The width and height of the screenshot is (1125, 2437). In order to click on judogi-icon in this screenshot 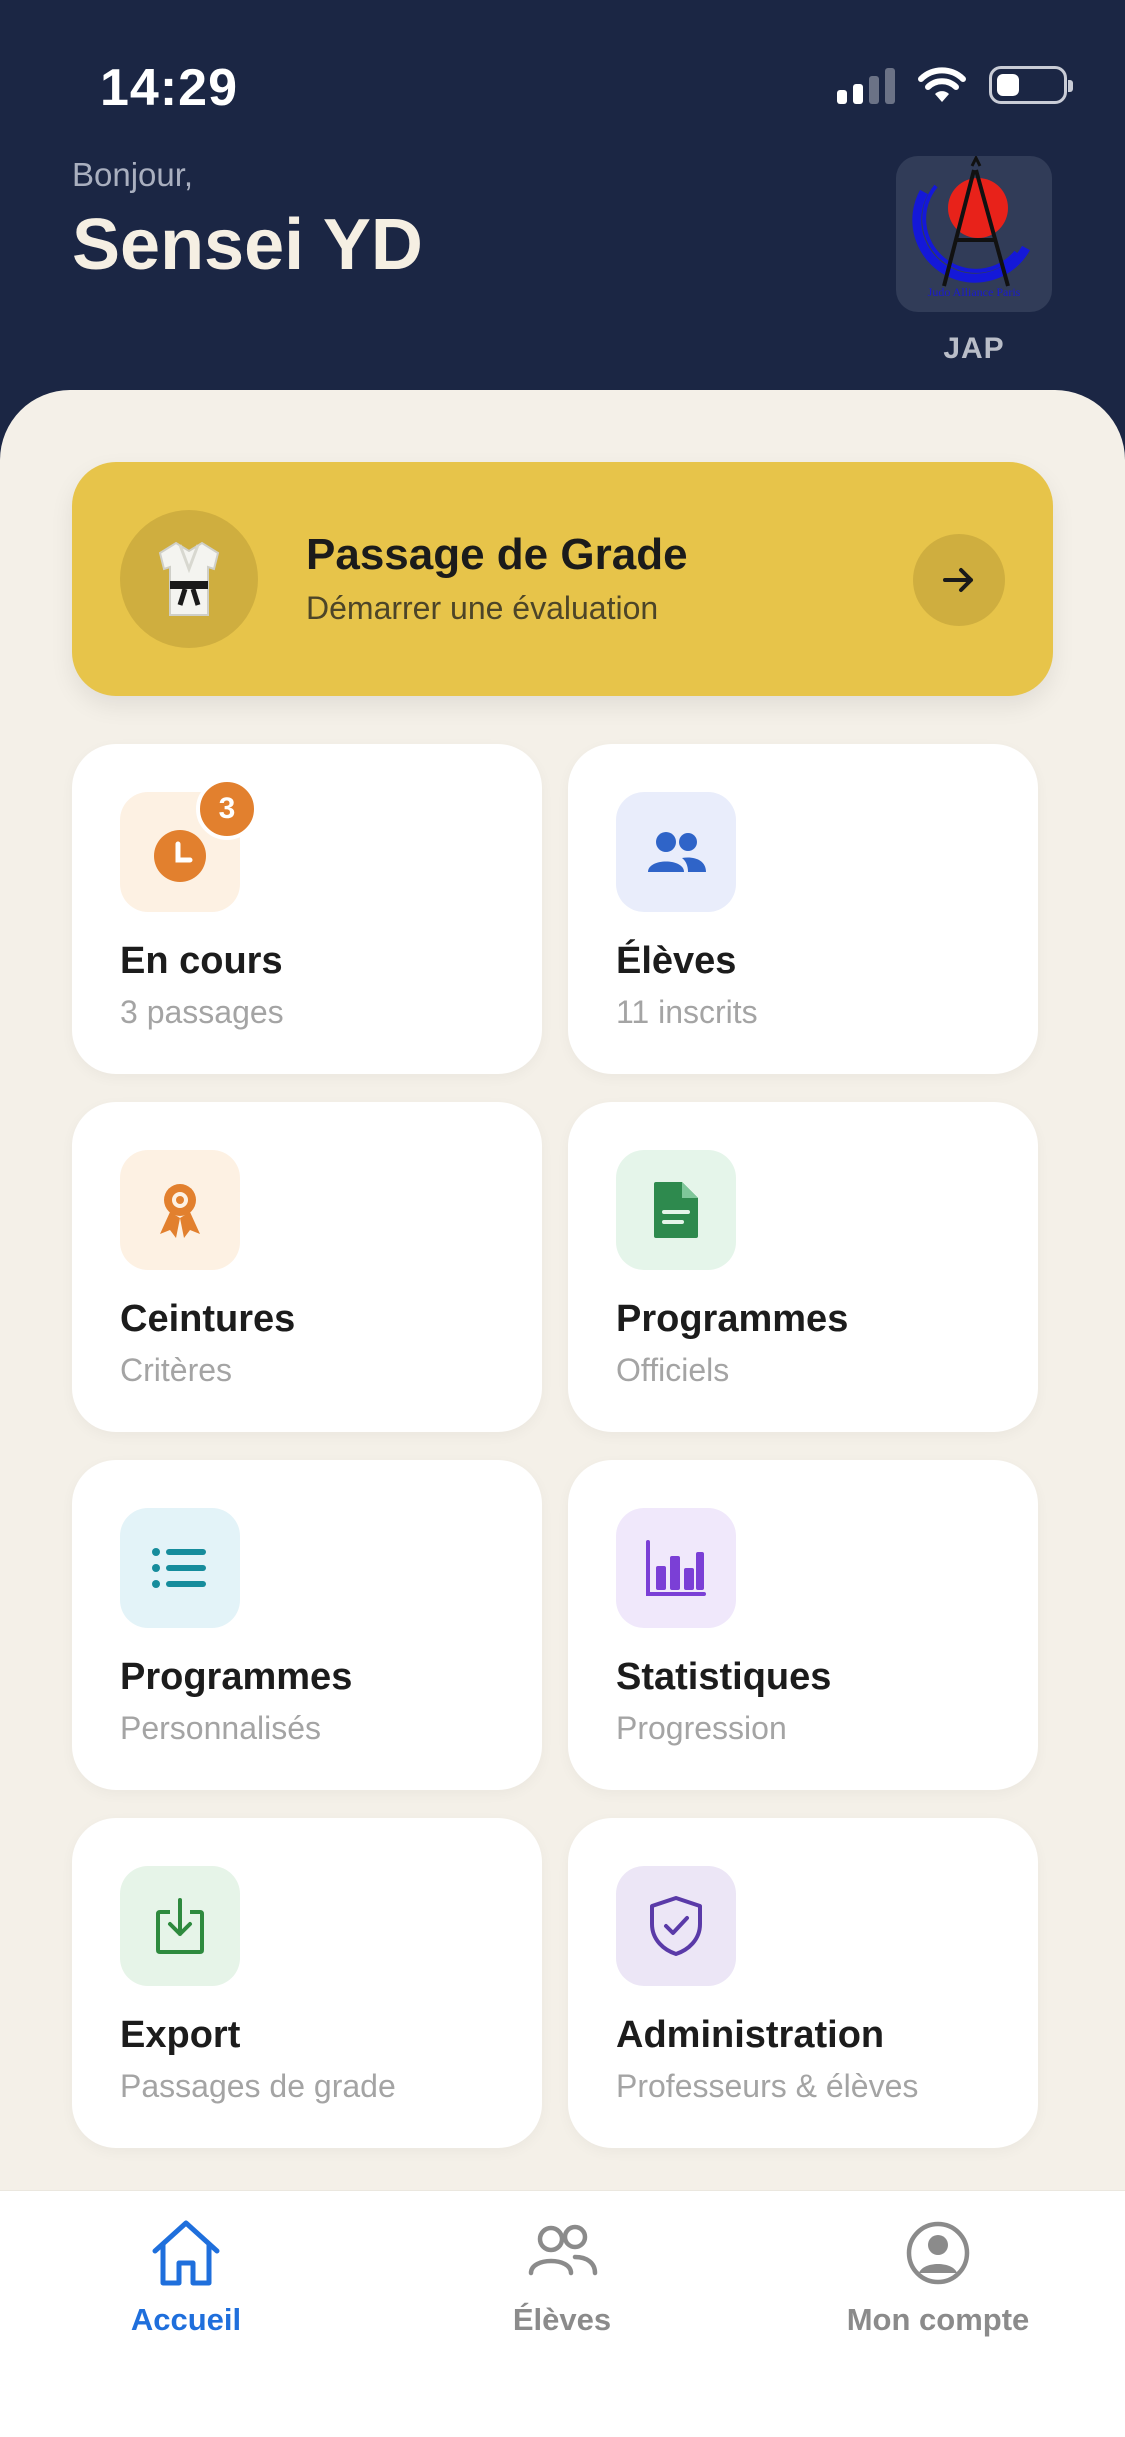, I will do `click(189, 579)`.